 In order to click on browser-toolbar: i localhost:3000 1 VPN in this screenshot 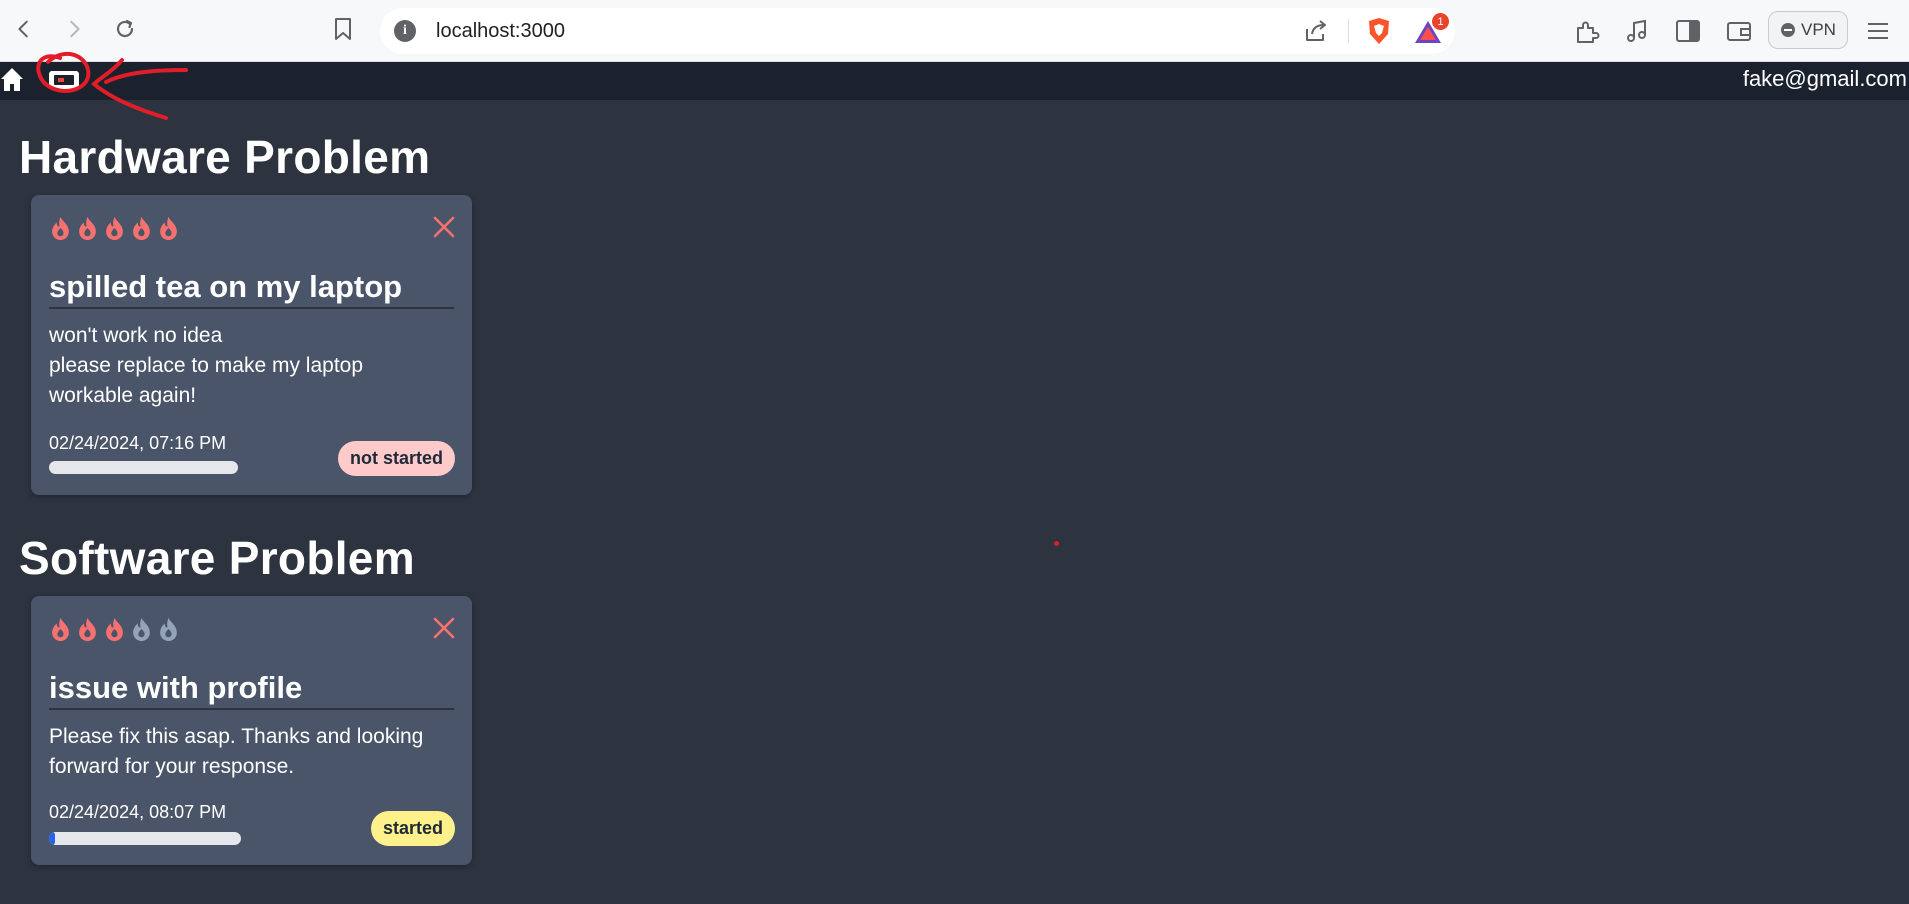, I will do `click(954, 31)`.